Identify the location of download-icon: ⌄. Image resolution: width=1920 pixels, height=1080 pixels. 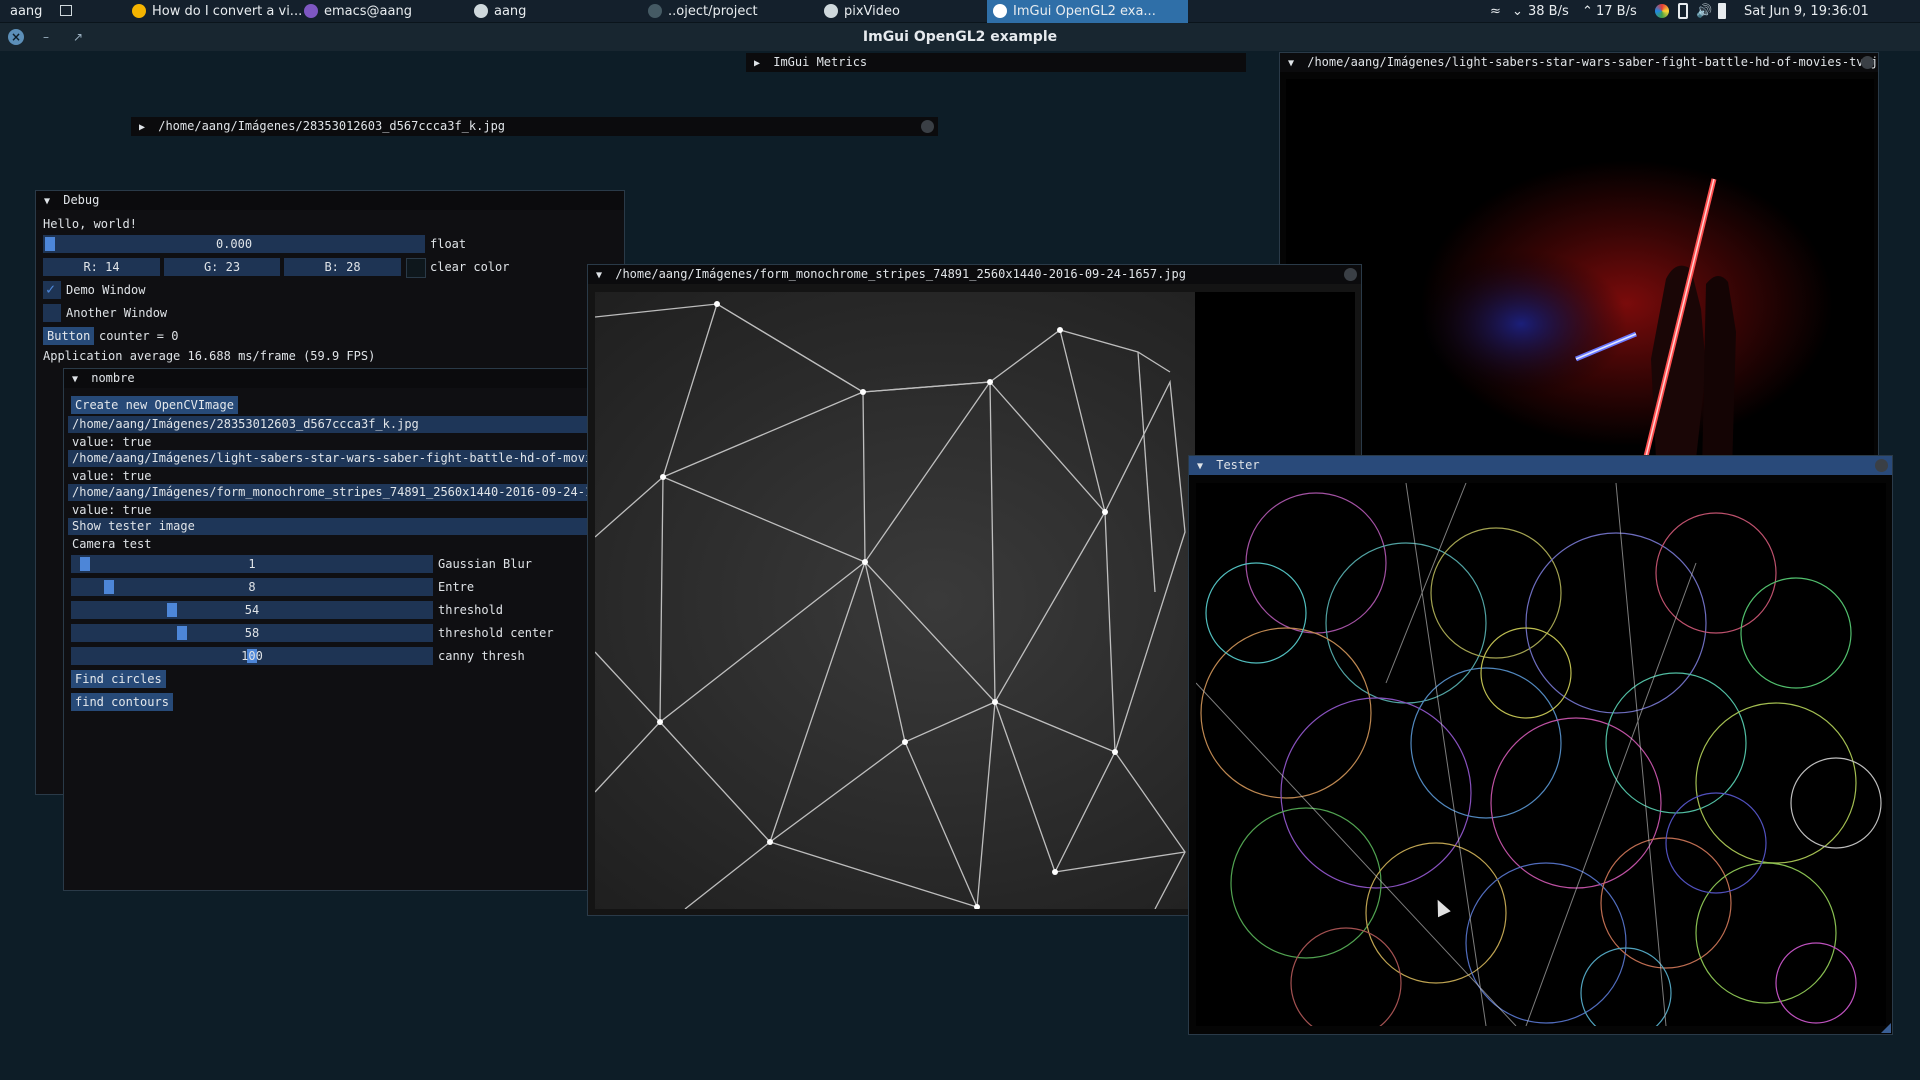
(1517, 11).